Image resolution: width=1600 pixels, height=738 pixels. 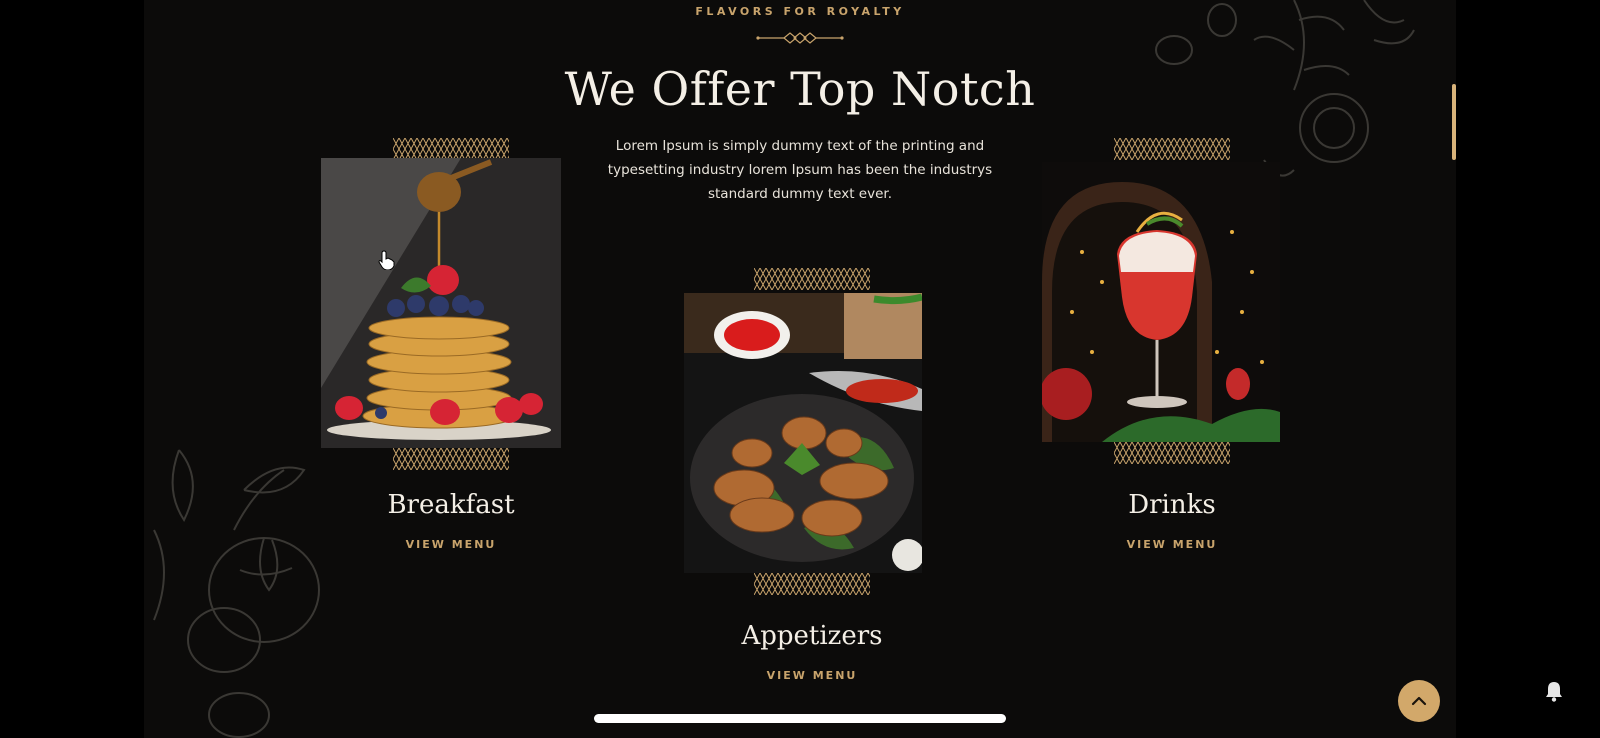 I want to click on hand-cursor-icon, so click(x=386, y=260).